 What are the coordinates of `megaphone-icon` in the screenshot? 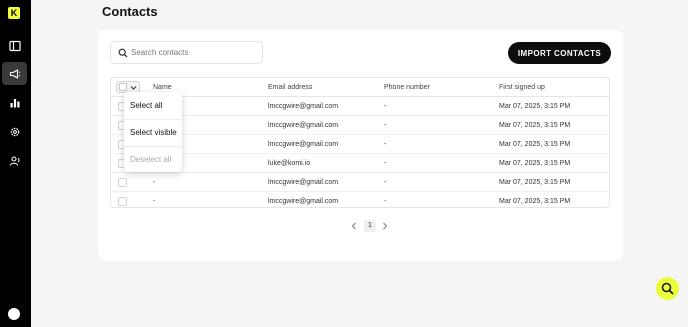 It's located at (14, 73).